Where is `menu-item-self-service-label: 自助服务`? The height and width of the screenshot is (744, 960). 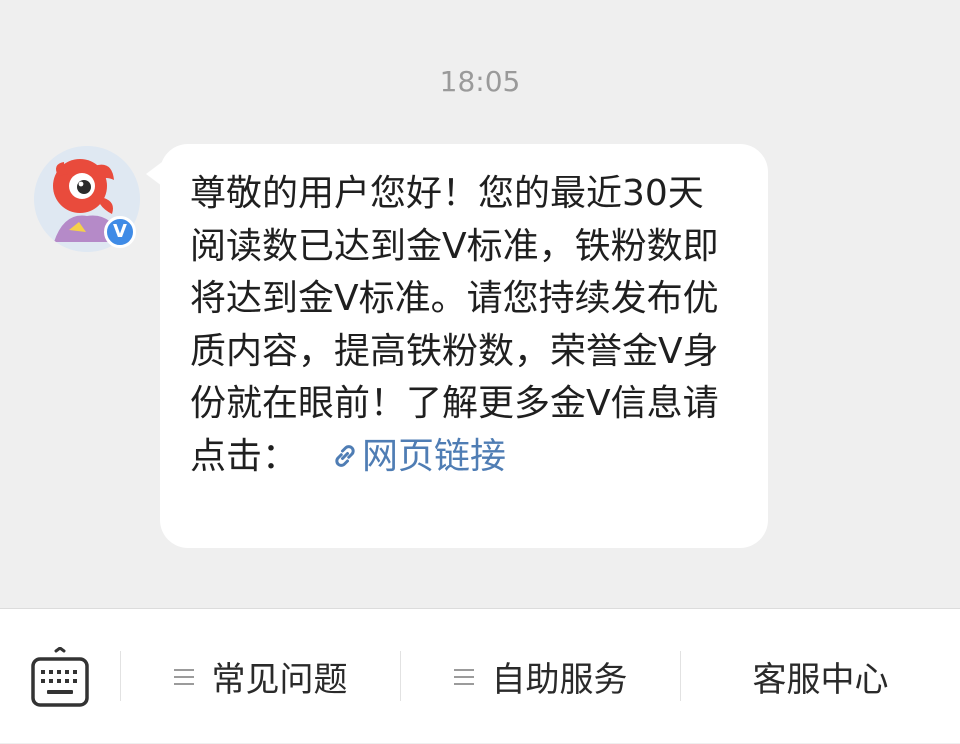
menu-item-self-service-label: 自助服务 is located at coordinates (559, 680).